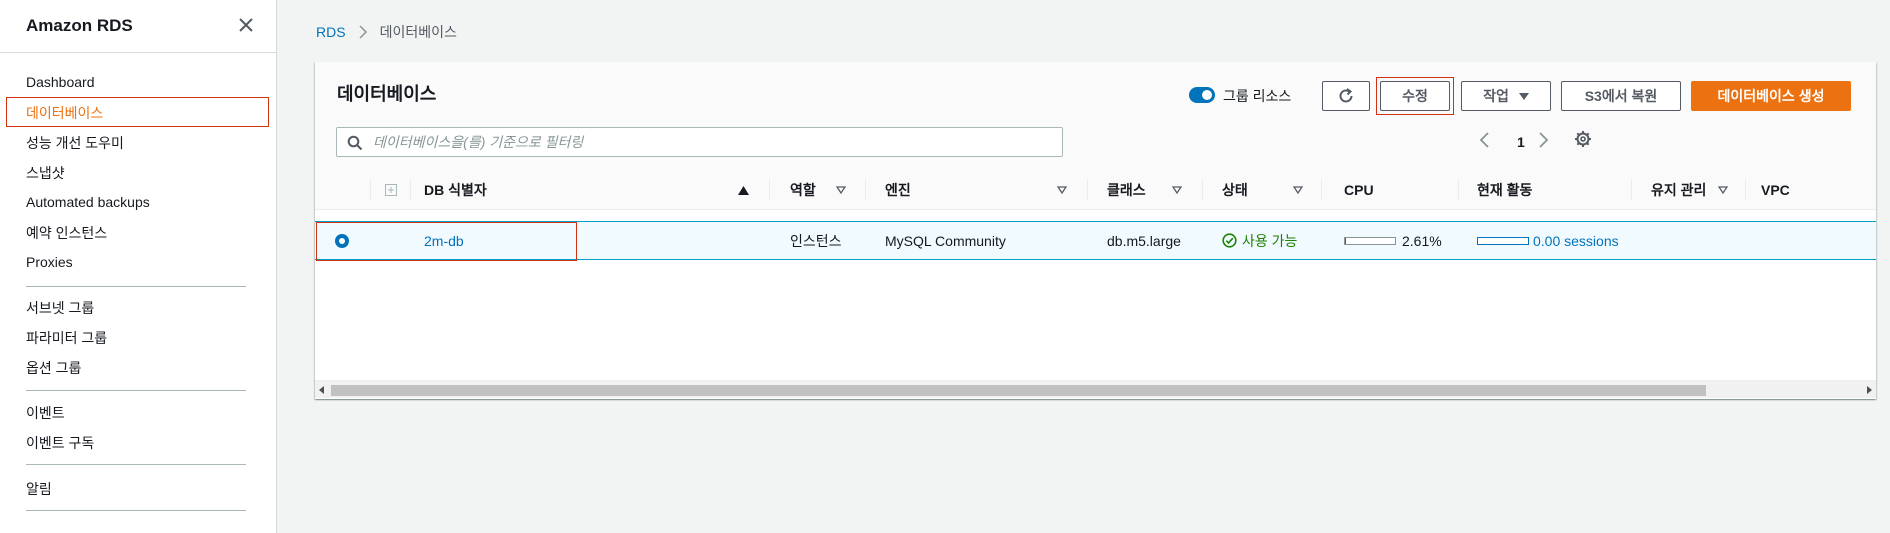 This screenshot has height=533, width=1890. Describe the element at coordinates (1359, 190) in the screenshot. I see `column-header-cpu: CPU` at that location.